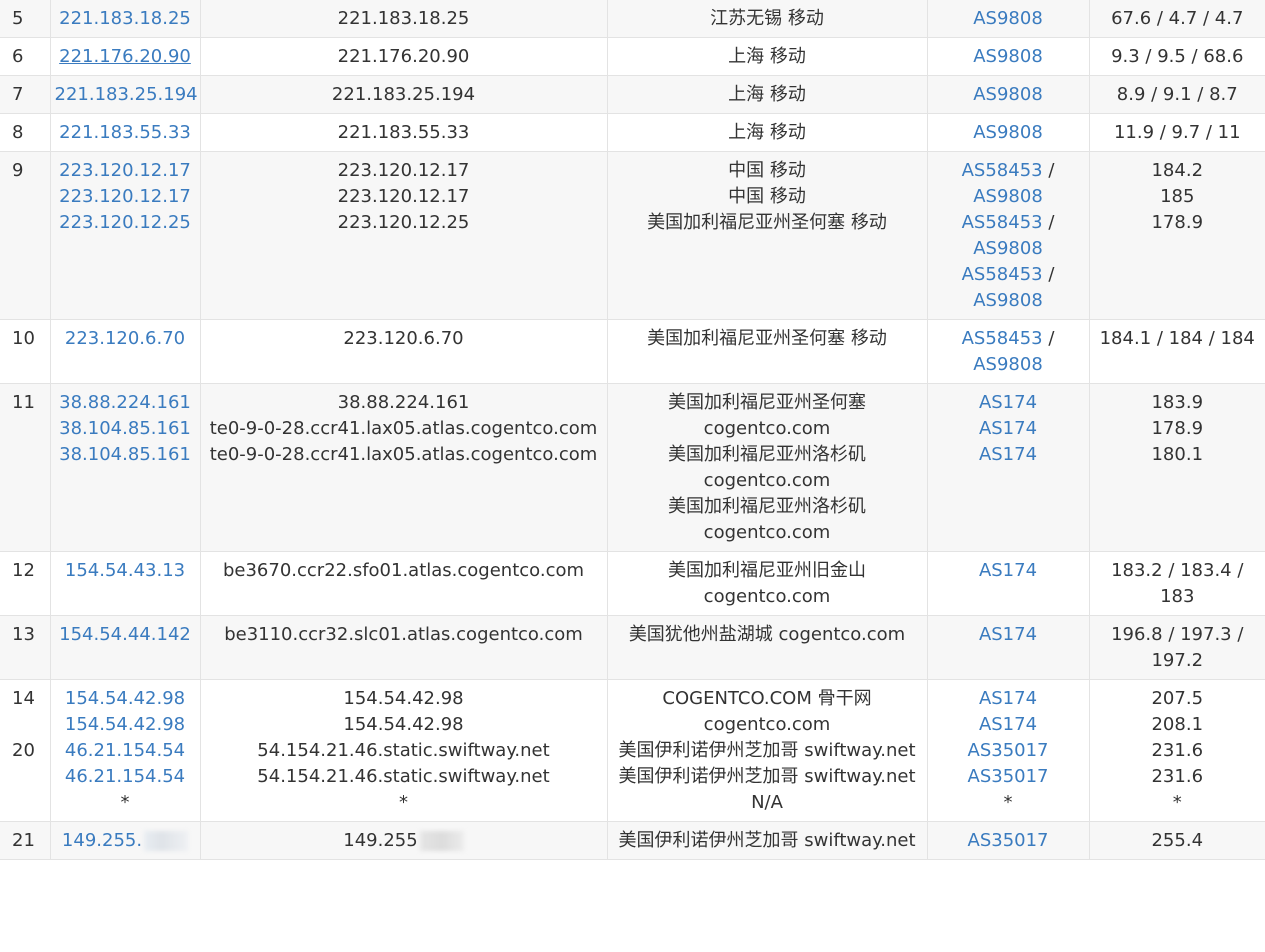  What do you see at coordinates (1177, 467) in the screenshot?
I see `rtt-cell: 183.9 178.9 180.1` at bounding box center [1177, 467].